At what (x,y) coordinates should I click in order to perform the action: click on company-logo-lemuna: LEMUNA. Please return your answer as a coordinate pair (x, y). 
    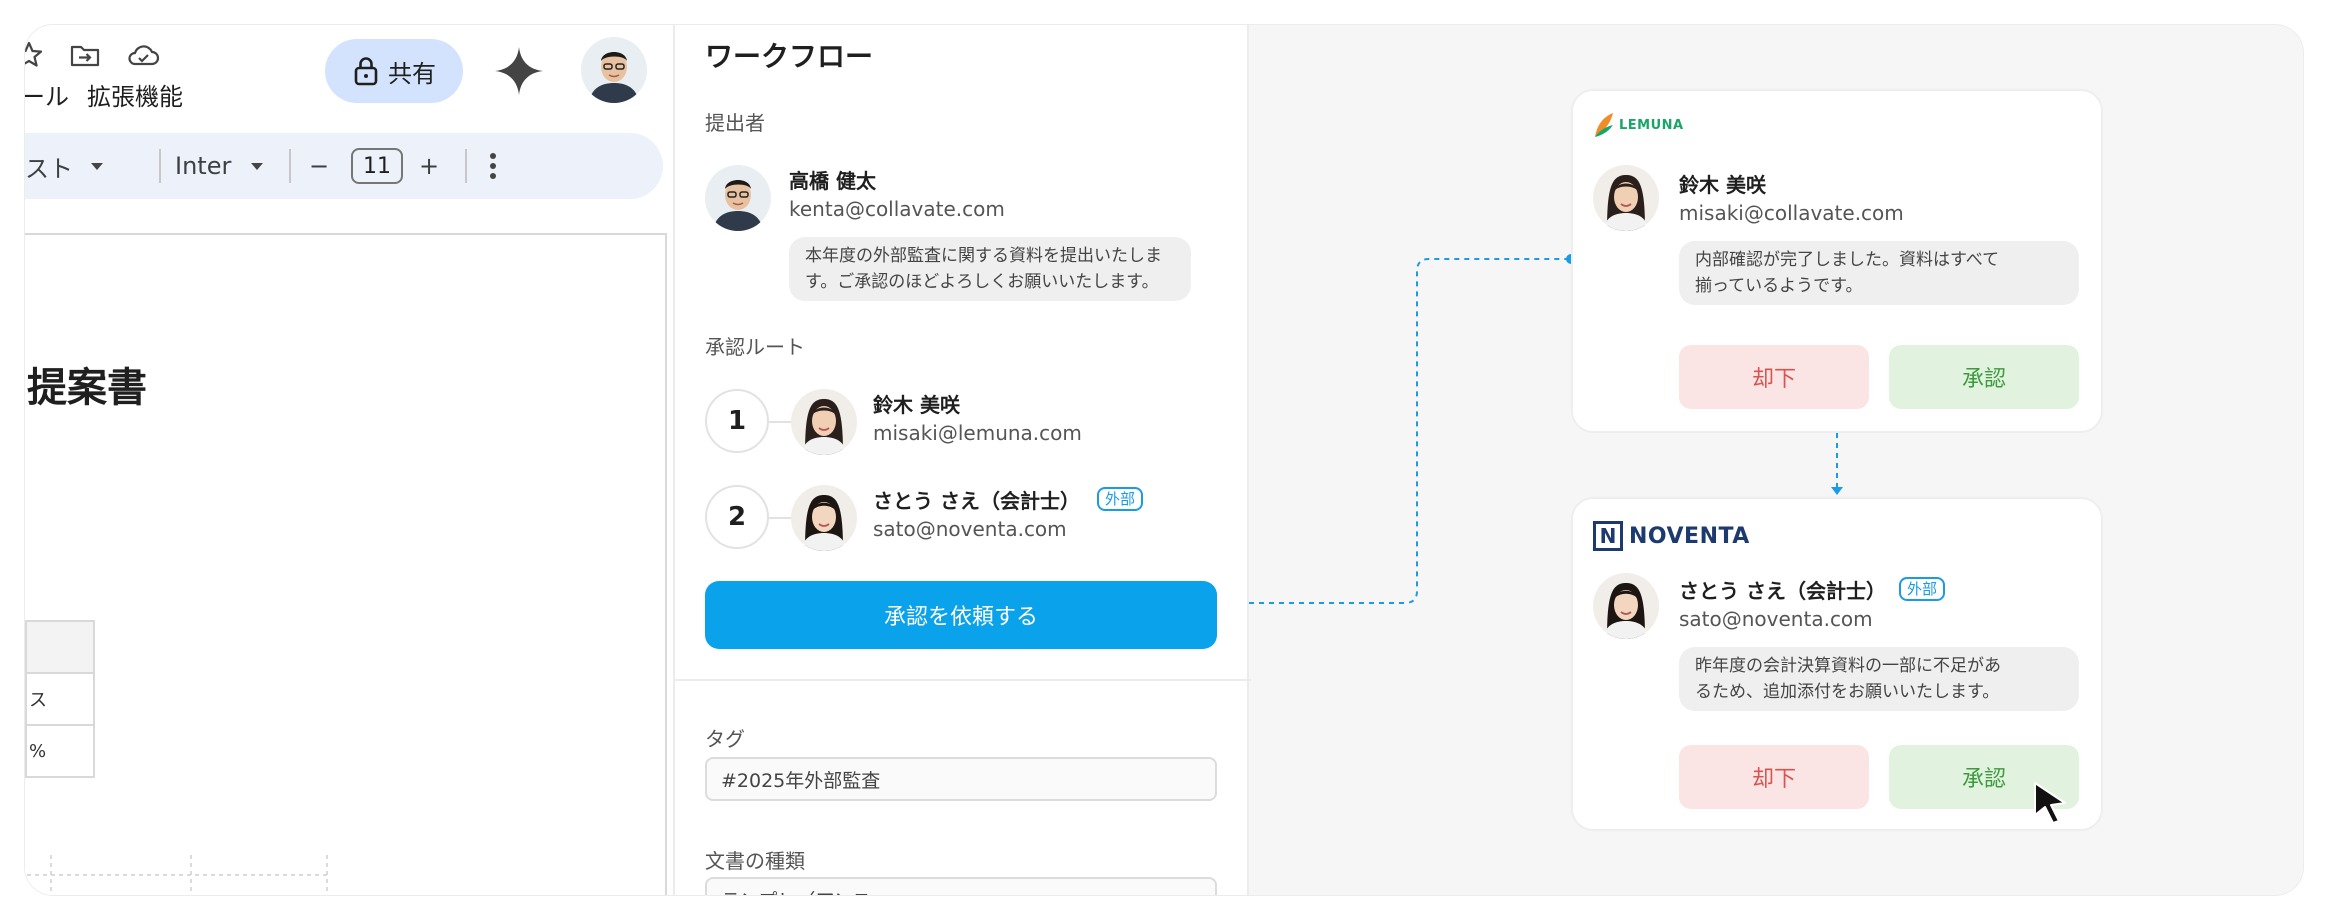
    Looking at the image, I should click on (1638, 125).